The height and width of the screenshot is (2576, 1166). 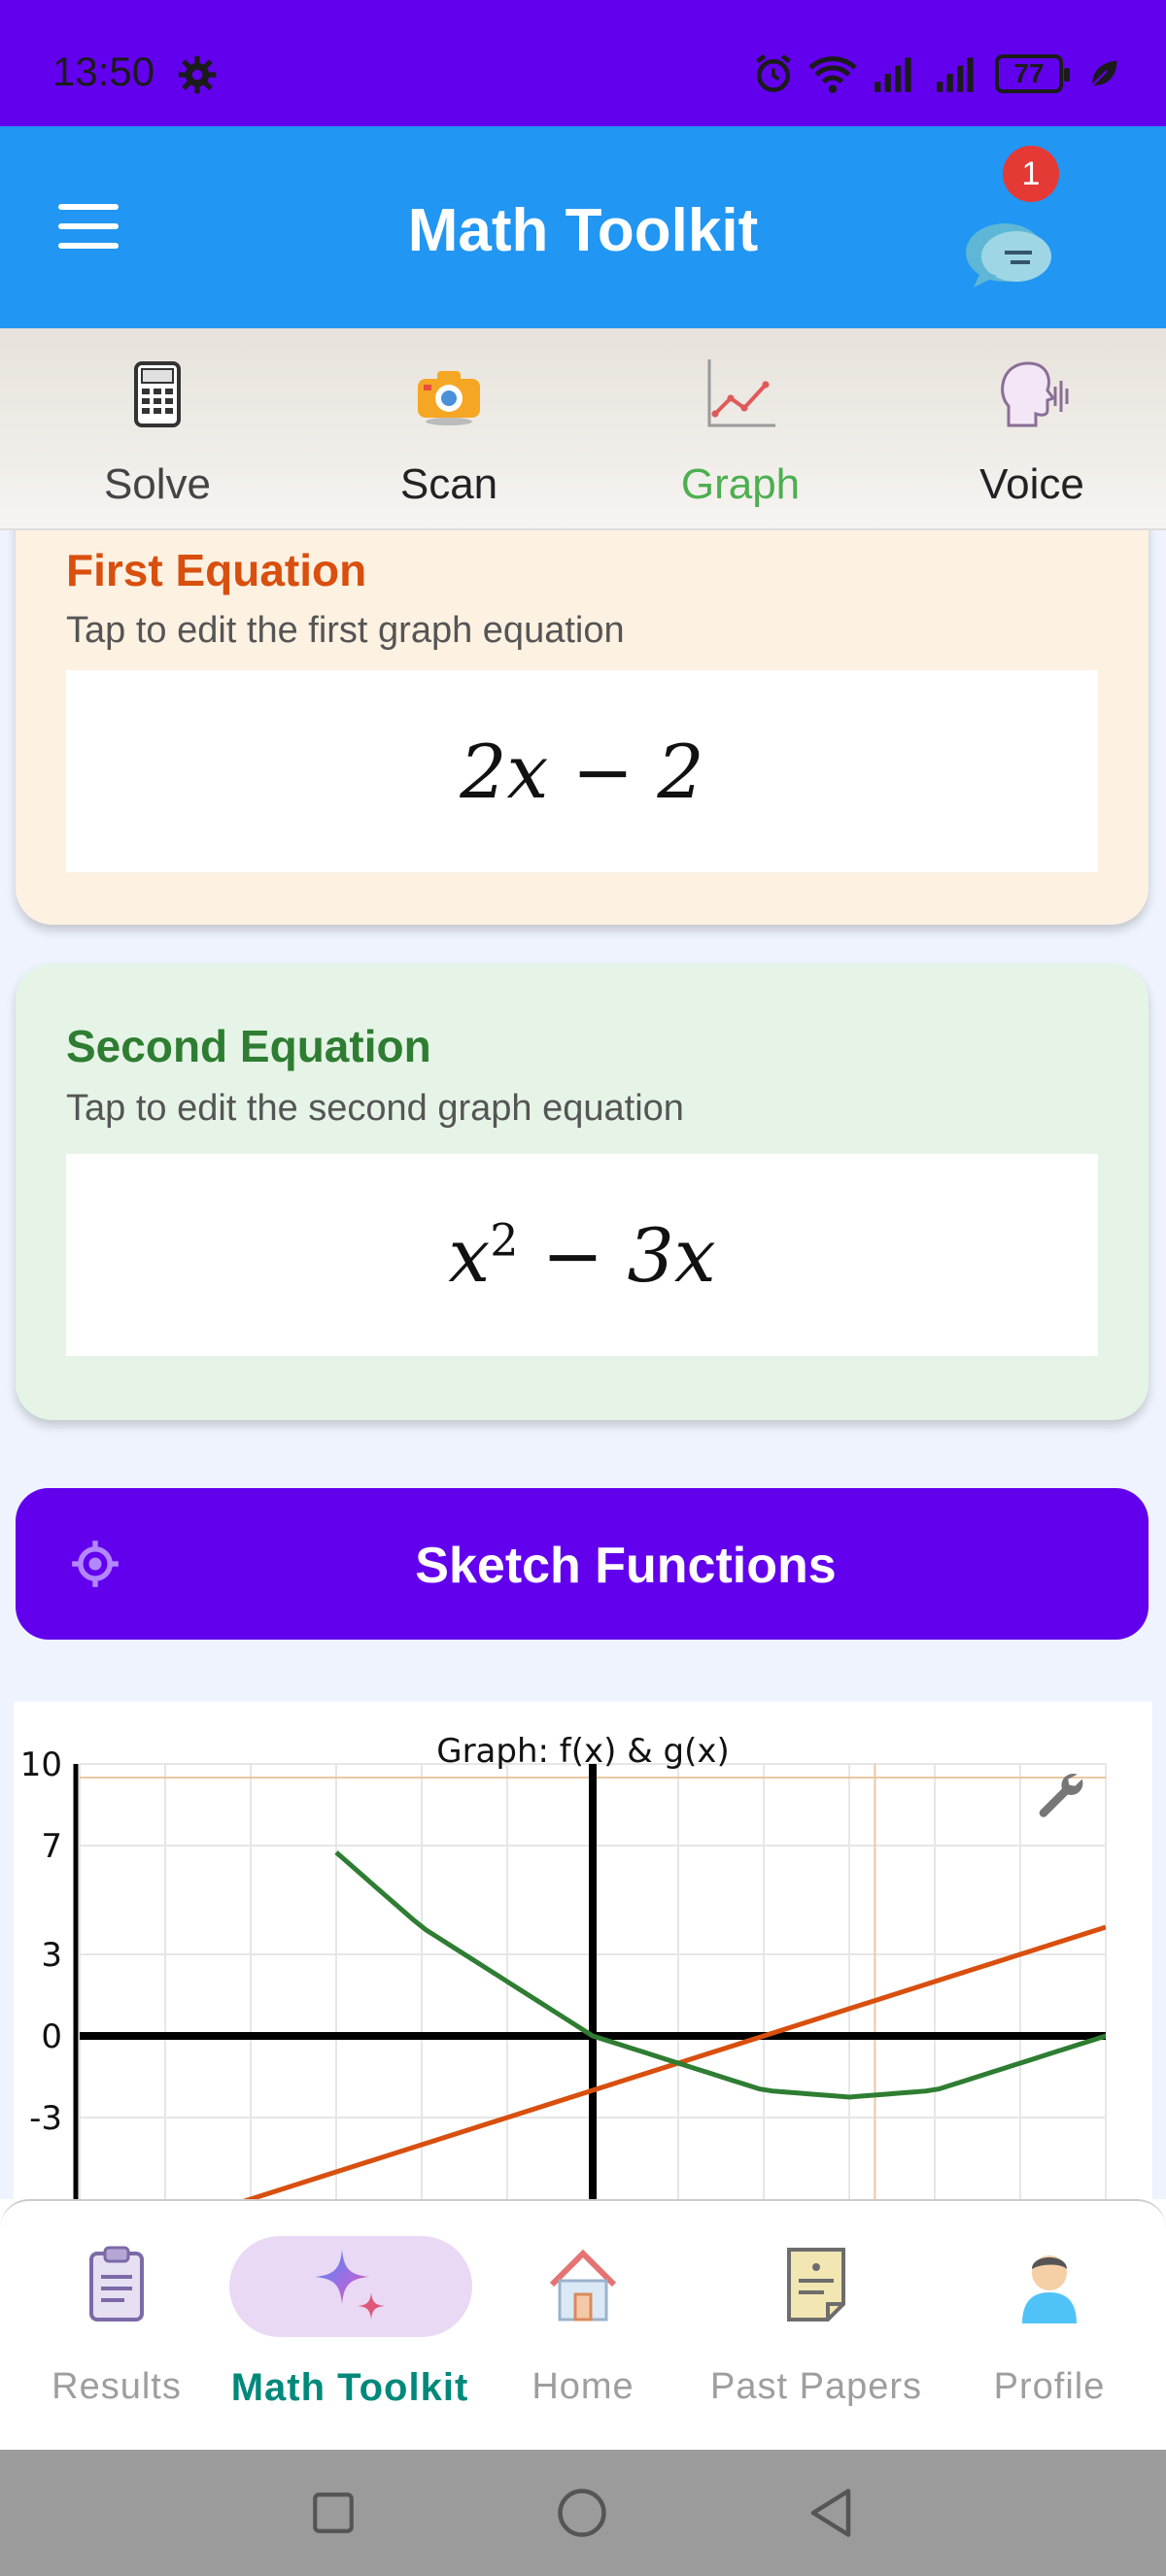 I want to click on second-equation-text: x2 − 3x, so click(x=582, y=1255).